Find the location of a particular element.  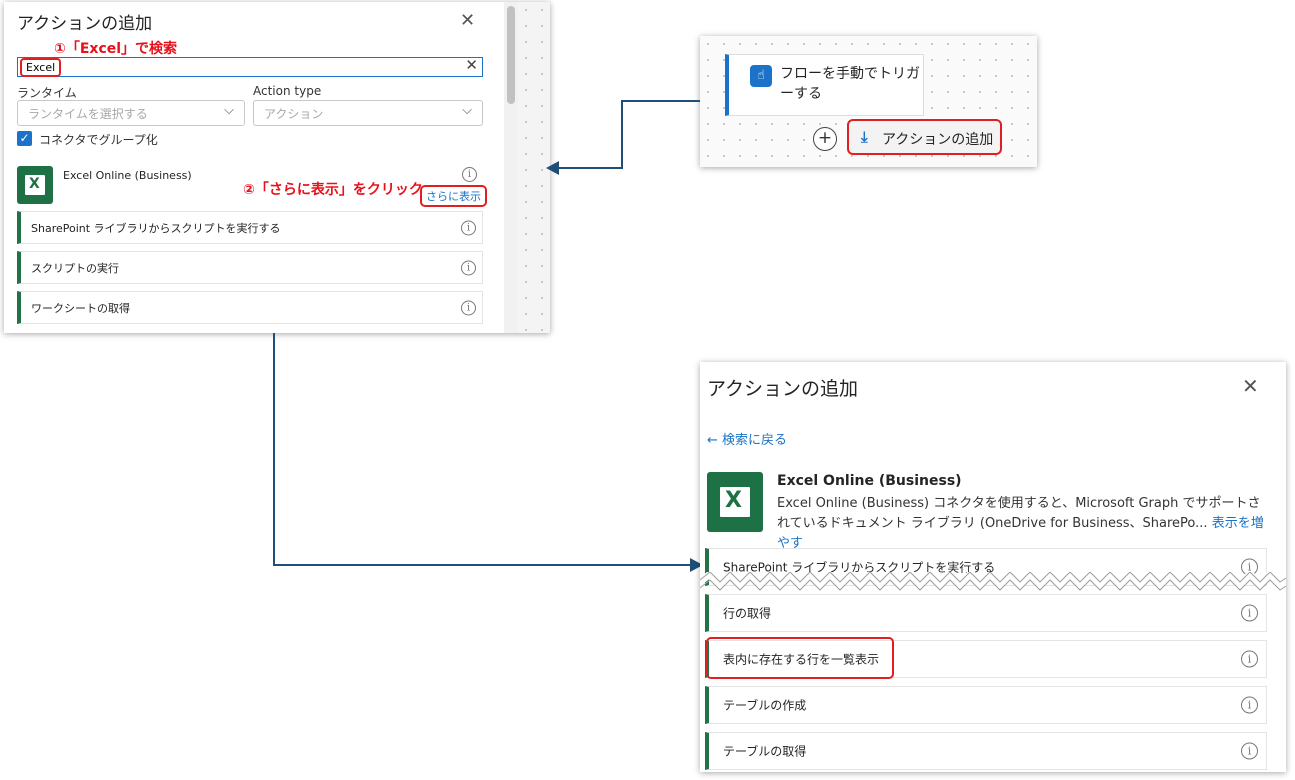

action-label: SharePoint ライブラリからスクリプトを実行する is located at coordinates (156, 228).